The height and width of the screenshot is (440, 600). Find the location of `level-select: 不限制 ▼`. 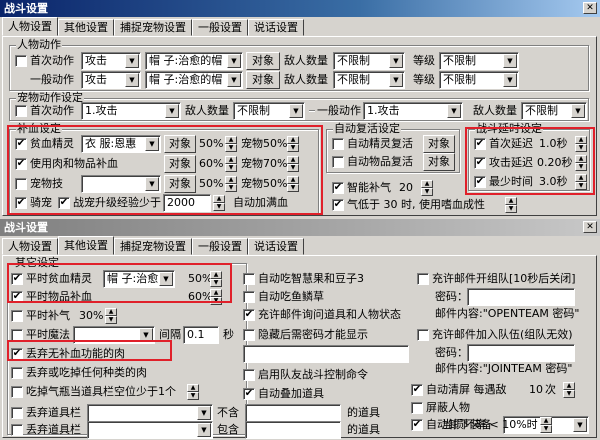

level-select: 不限制 ▼ is located at coordinates (479, 61).